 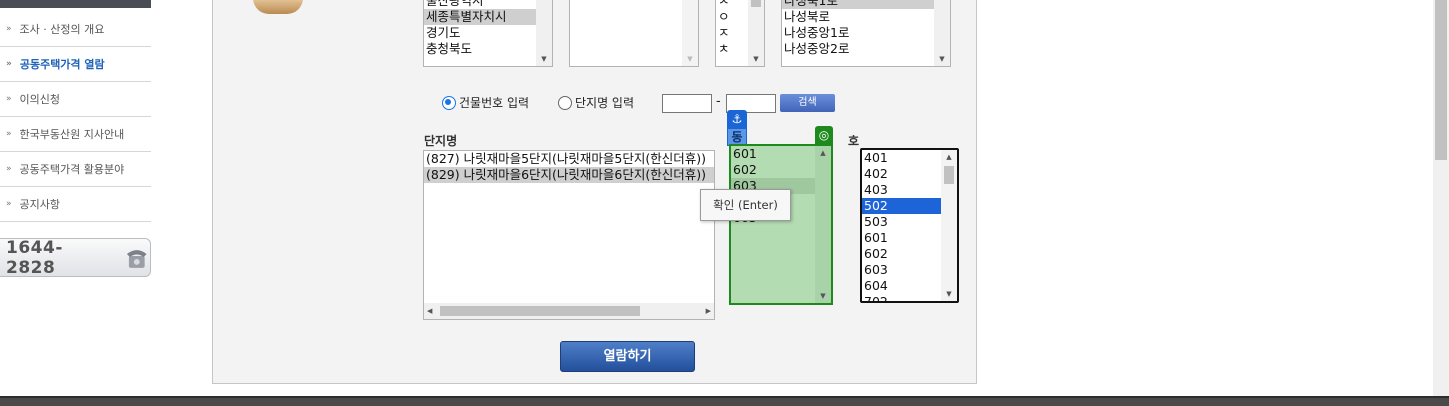 I want to click on complex-label: 단지명, so click(x=441, y=141).